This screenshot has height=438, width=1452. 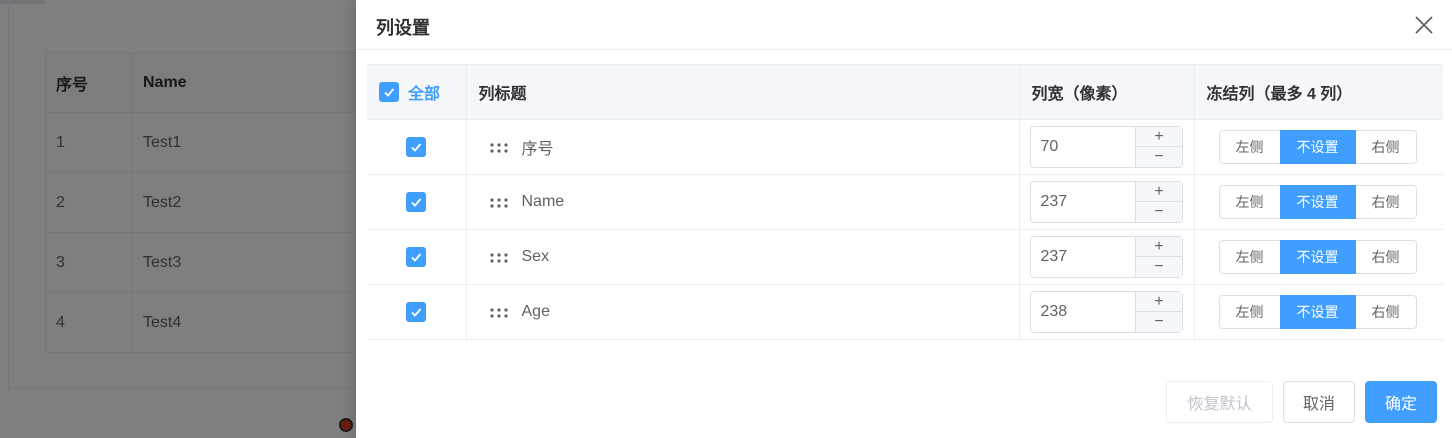 I want to click on table-row: Age + − 左侧 不设置 右侧, so click(x=905, y=312).